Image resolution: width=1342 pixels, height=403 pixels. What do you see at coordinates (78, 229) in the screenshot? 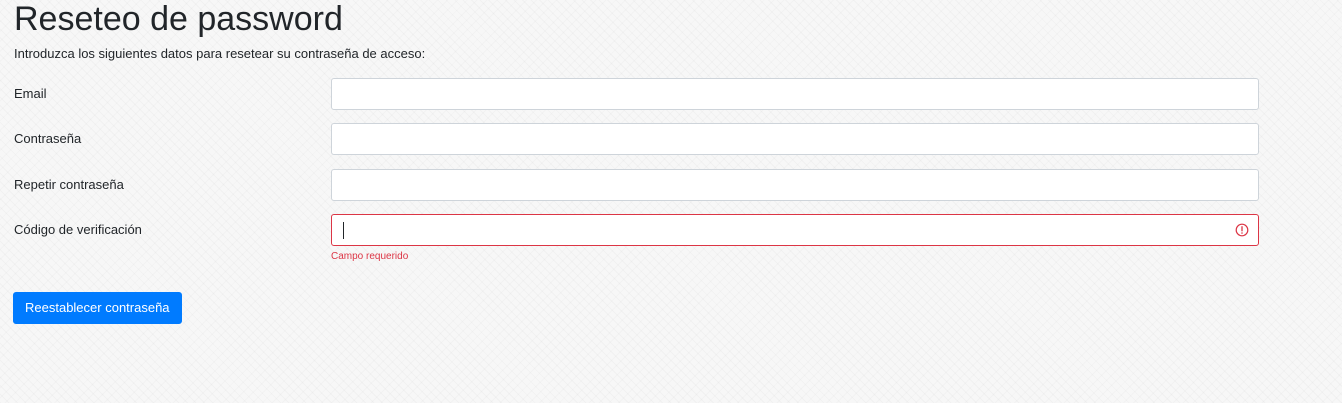
I see `verification-code-label: Código de verificación` at bounding box center [78, 229].